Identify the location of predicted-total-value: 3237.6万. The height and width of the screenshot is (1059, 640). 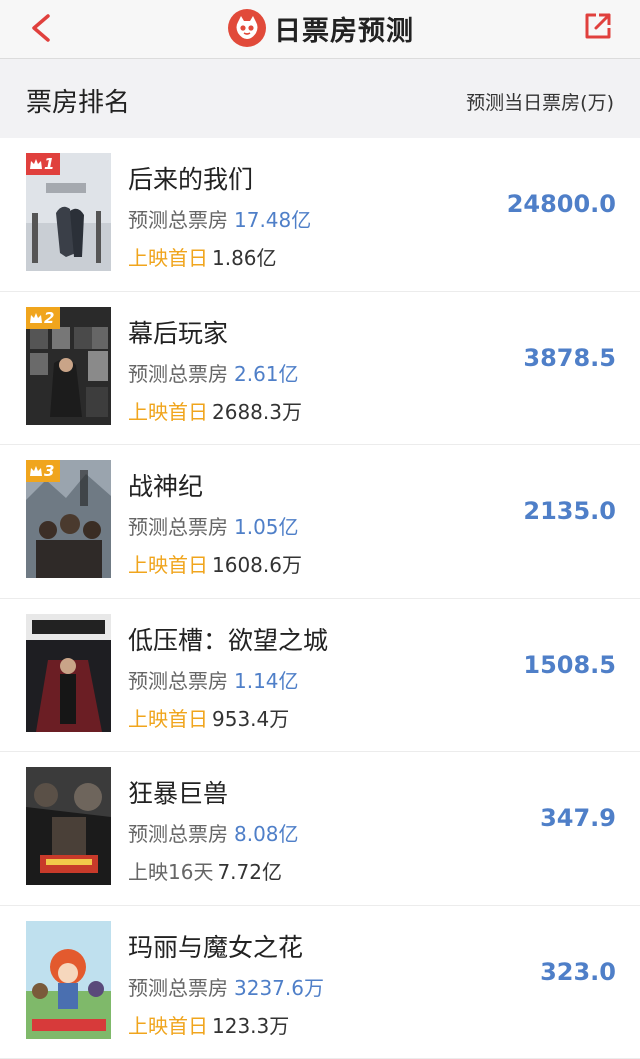
(279, 988).